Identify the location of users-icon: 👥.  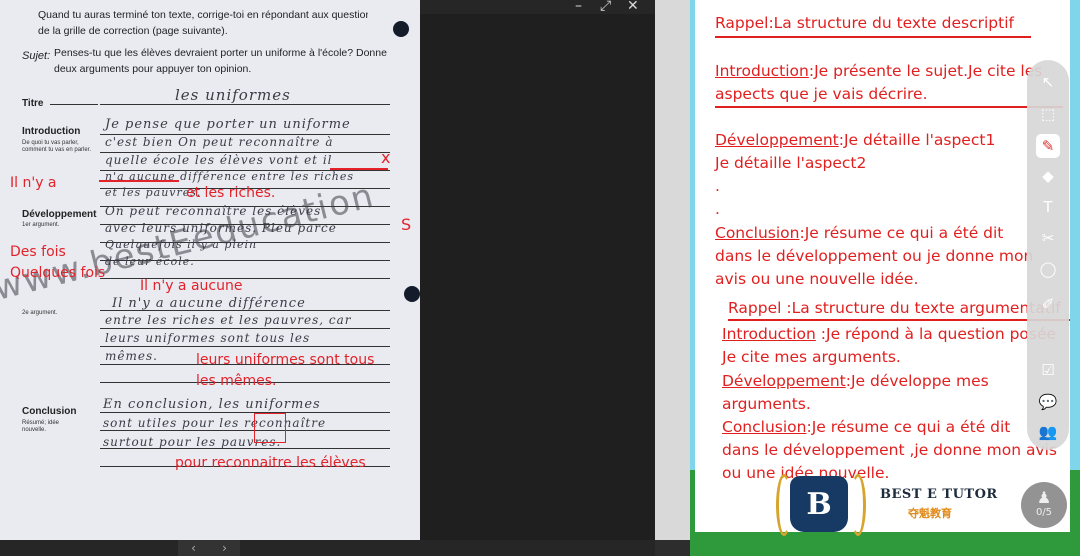
(1048, 432).